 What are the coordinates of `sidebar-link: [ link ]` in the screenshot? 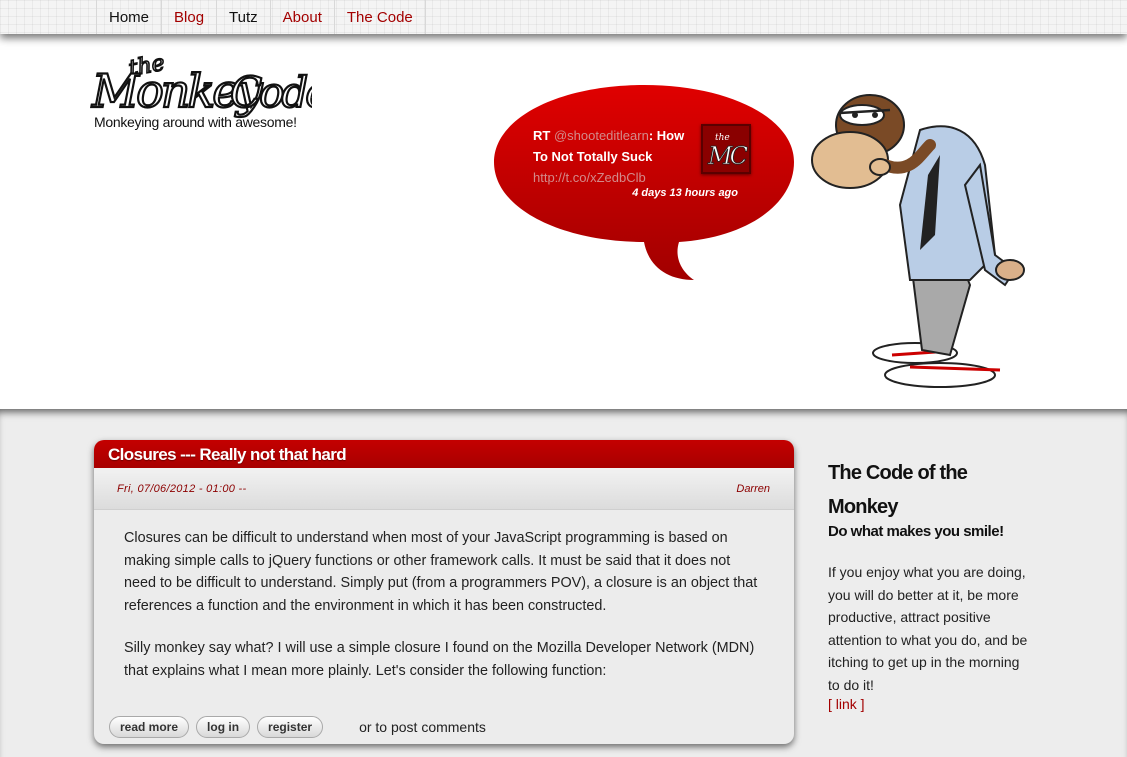 It's located at (846, 704).